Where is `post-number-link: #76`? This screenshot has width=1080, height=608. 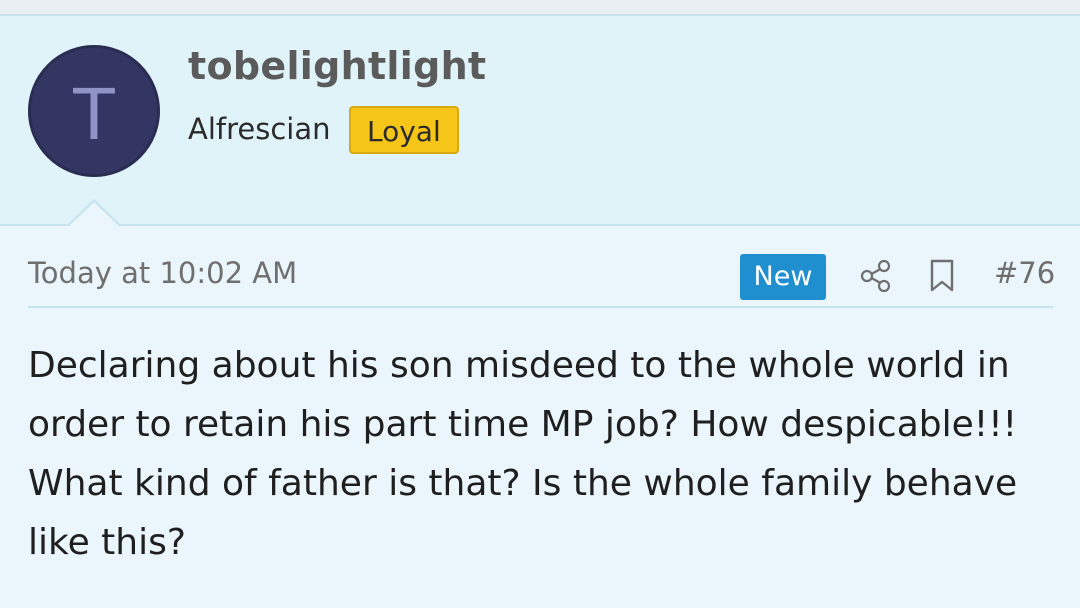 post-number-link: #76 is located at coordinates (1024, 273).